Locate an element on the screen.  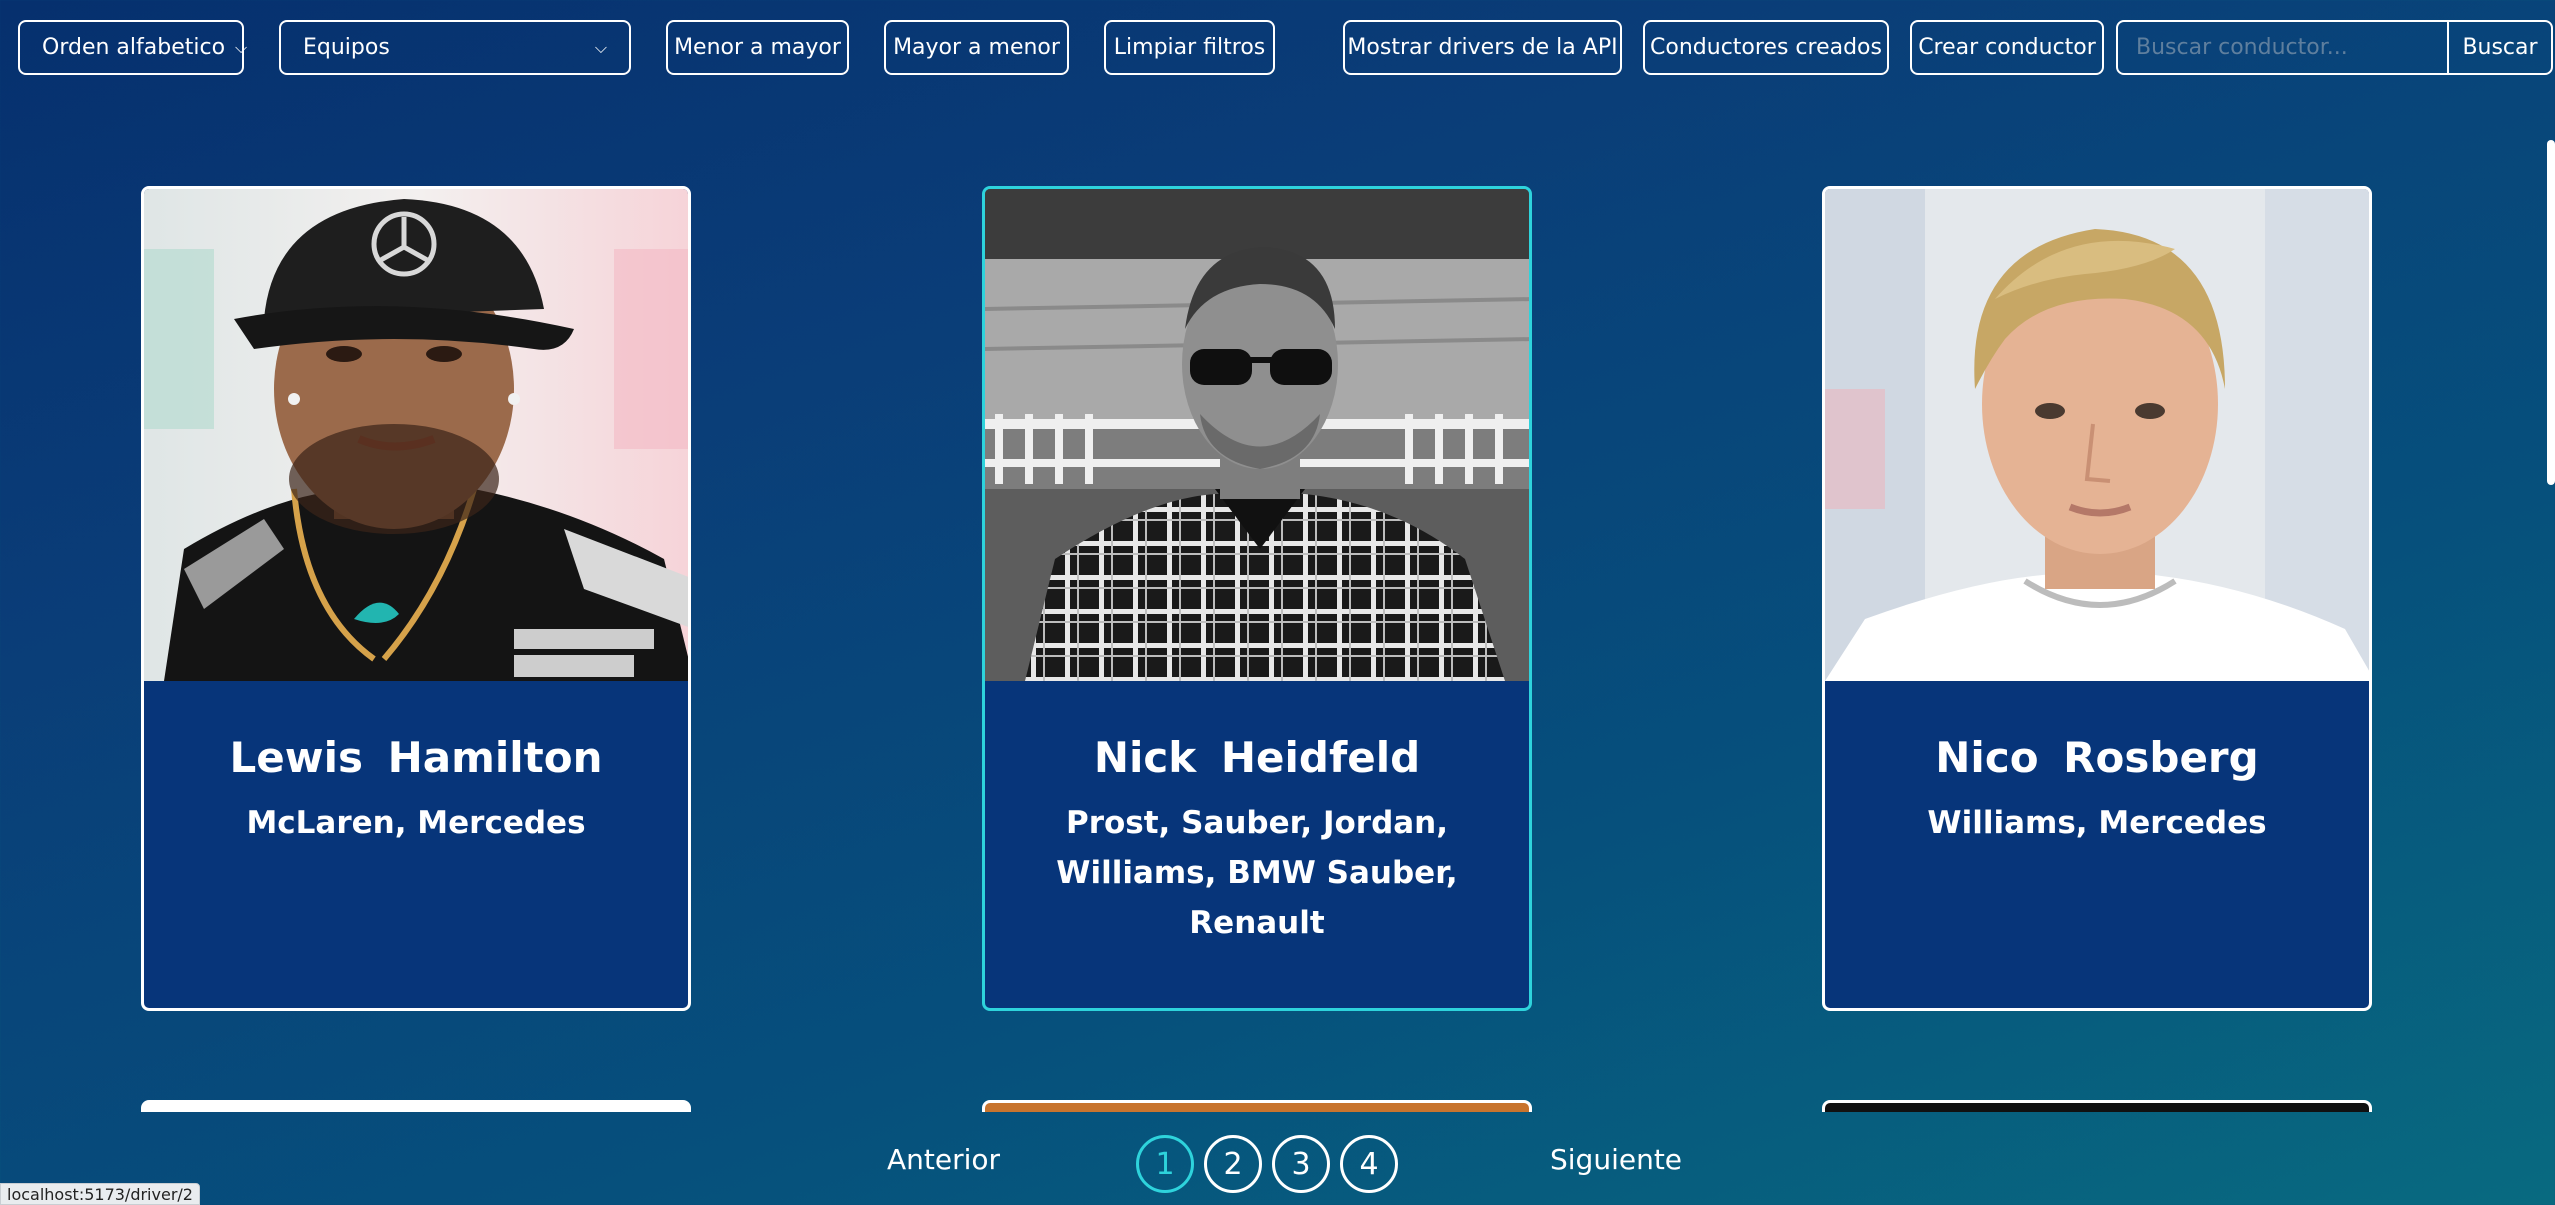
driver-name: Lewis Hamilton is located at coordinates (416, 757).